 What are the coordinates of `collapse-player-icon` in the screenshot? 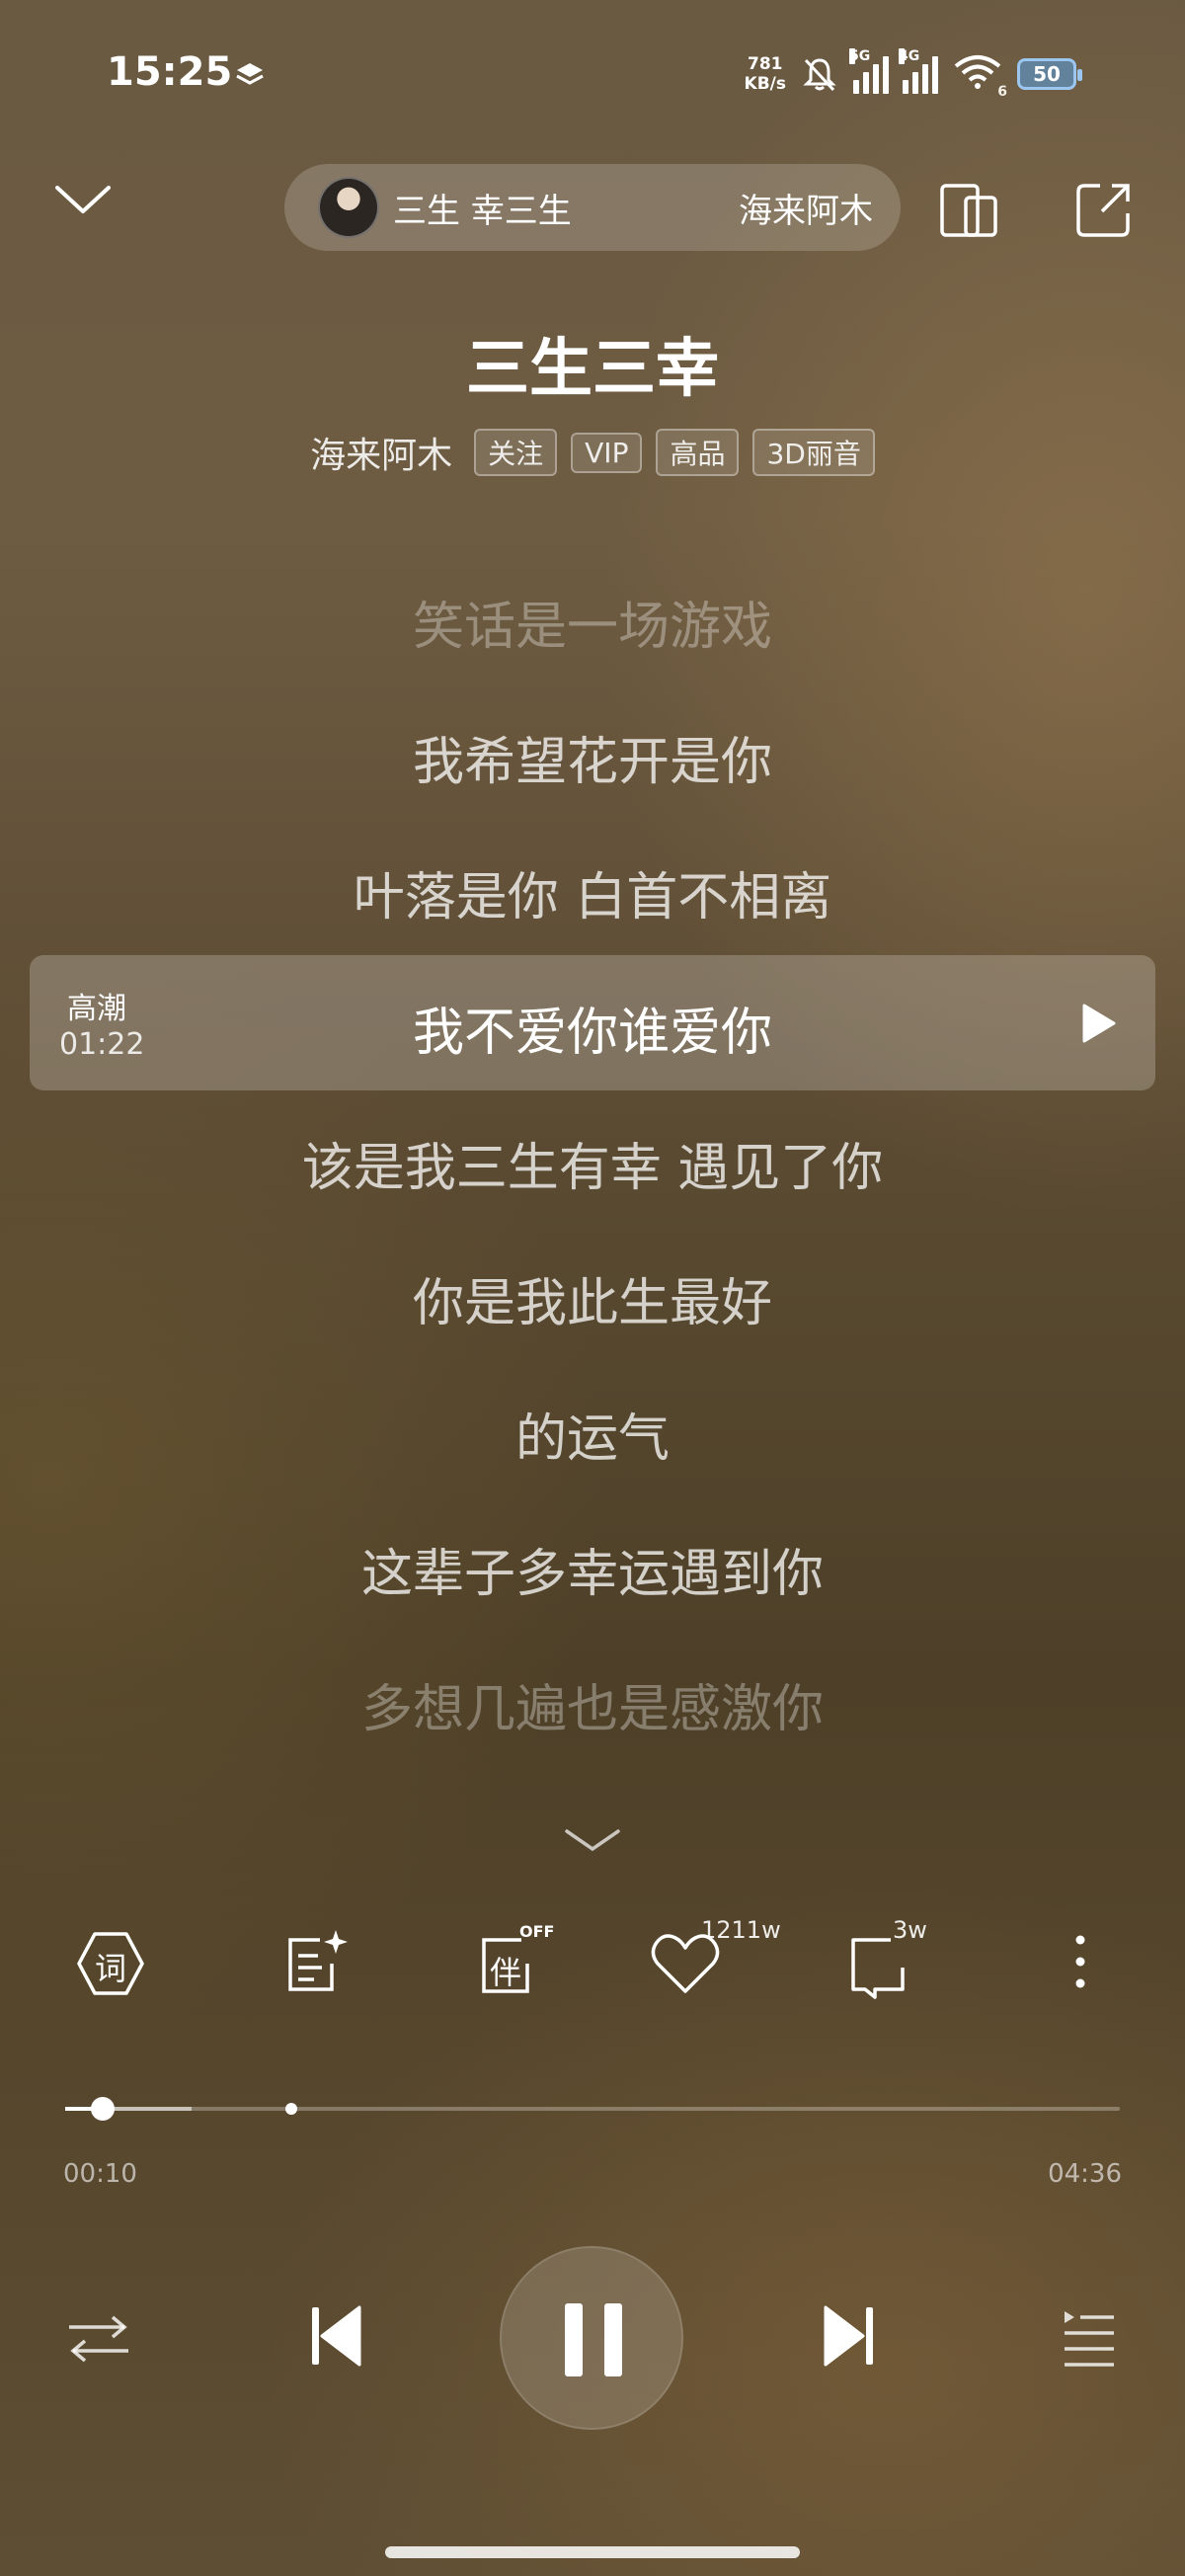 It's located at (83, 199).